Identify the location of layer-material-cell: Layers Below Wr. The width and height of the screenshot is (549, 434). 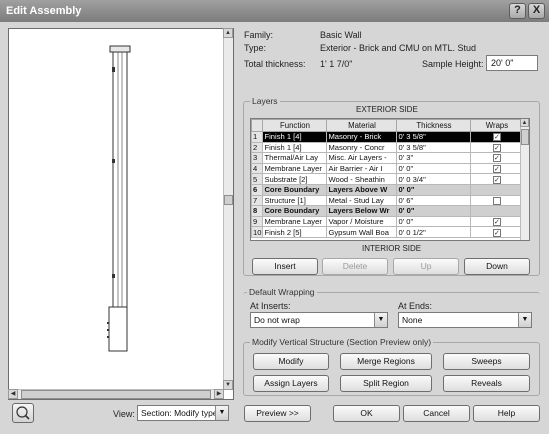
(362, 211).